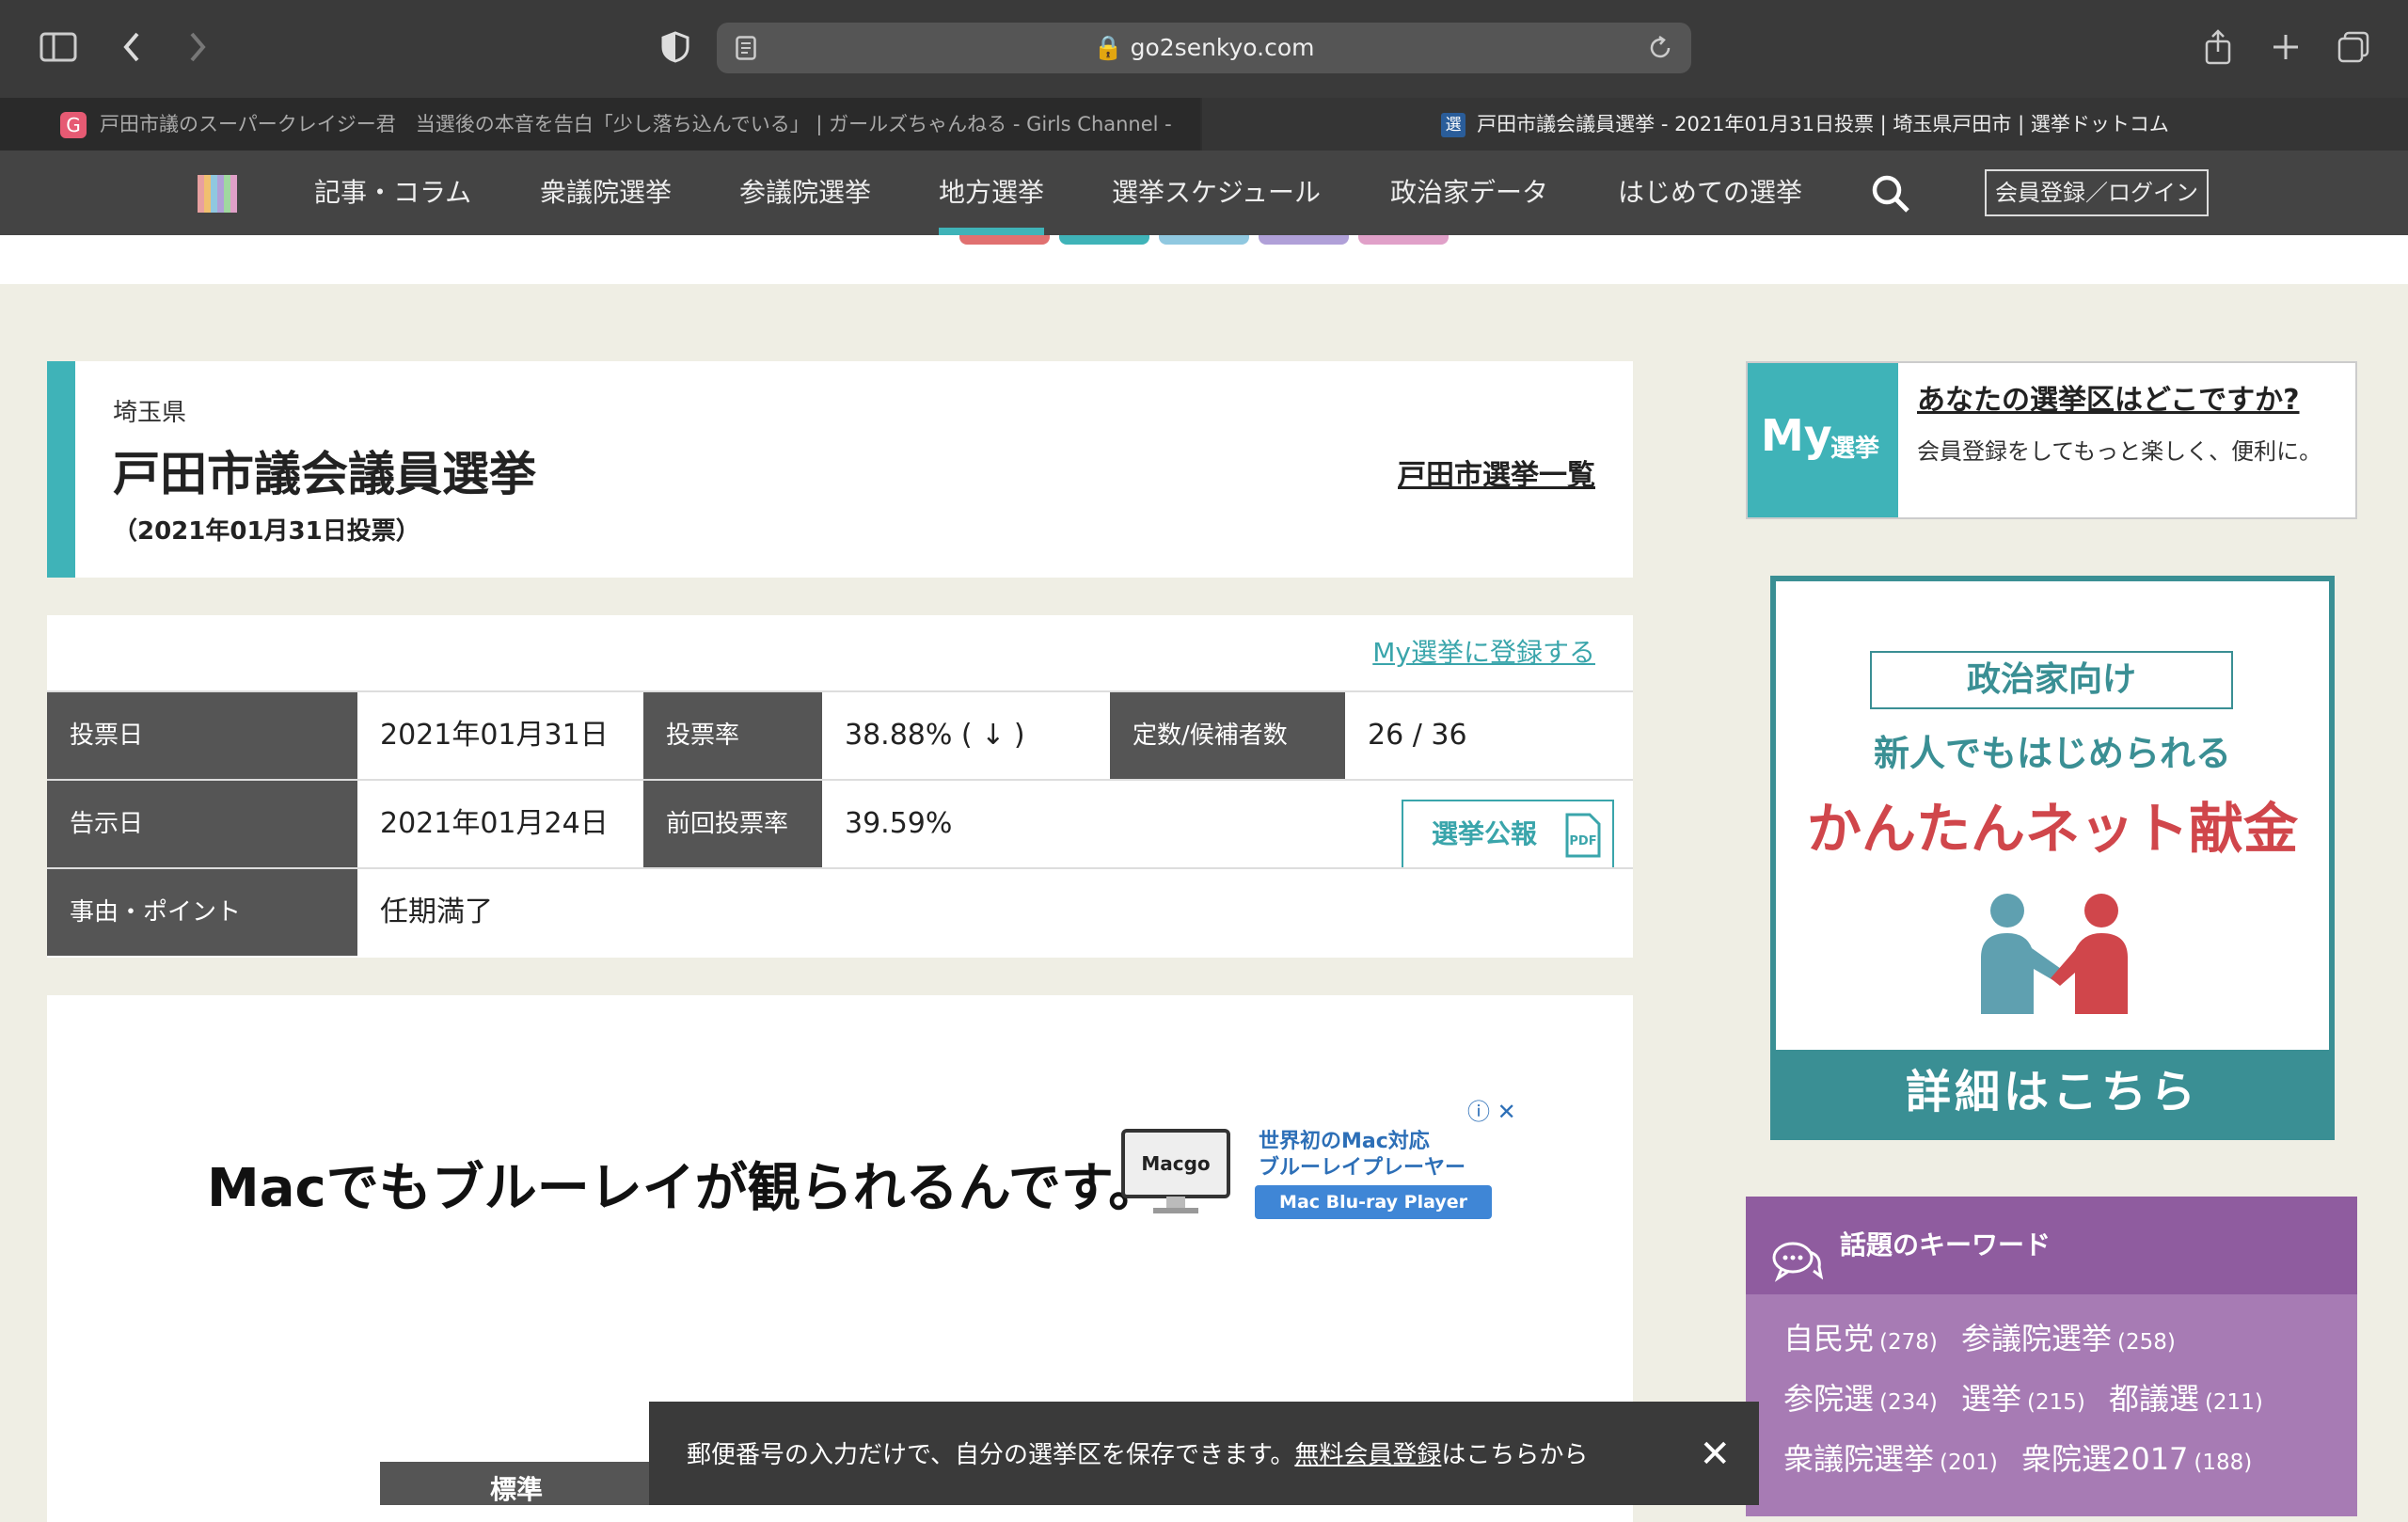  Describe the element at coordinates (935, 736) in the screenshot. I see `turnout-value: 38.88% ( ↓ )` at that location.